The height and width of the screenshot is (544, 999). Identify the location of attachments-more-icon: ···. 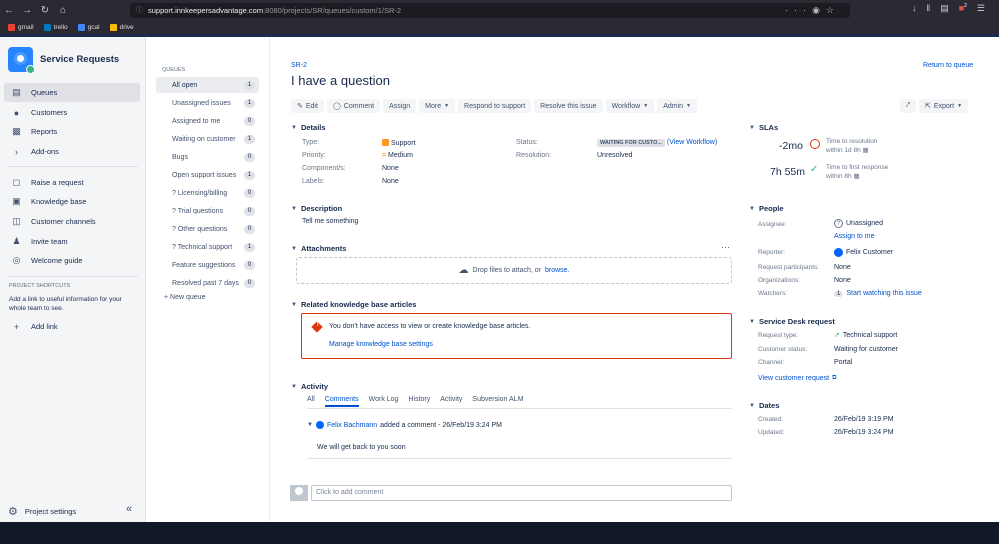
(725, 247).